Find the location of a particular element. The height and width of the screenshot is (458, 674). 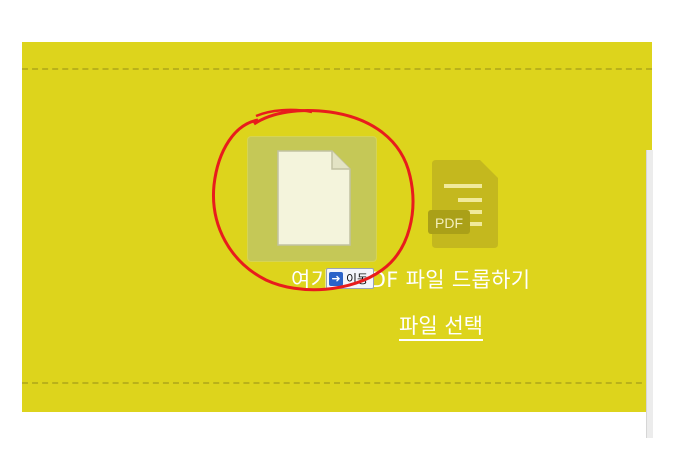

pdf-file-icon: PDF is located at coordinates (463, 204).